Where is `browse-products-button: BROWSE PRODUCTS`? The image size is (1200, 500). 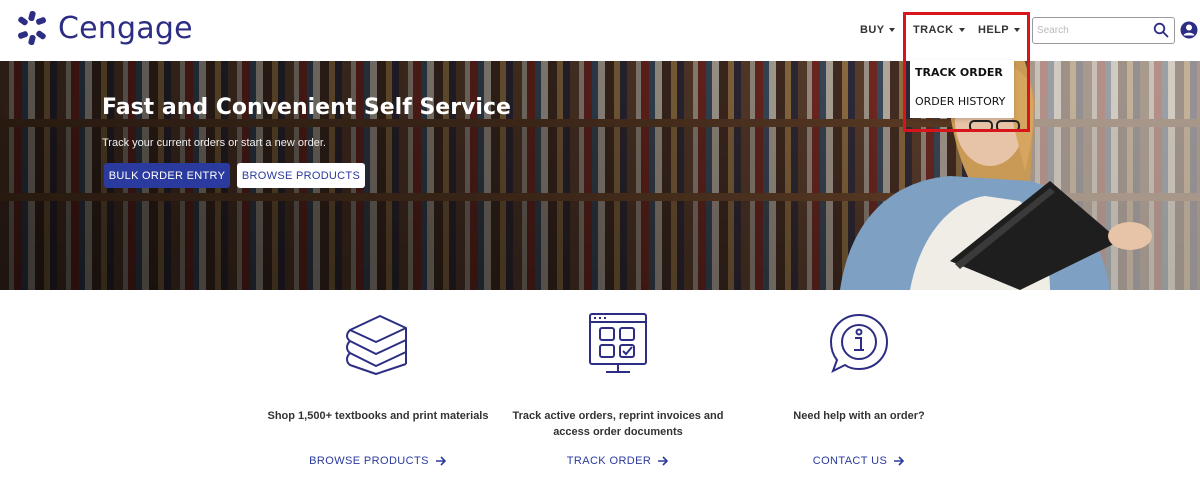
browse-products-button: BROWSE PRODUCTS is located at coordinates (301, 175).